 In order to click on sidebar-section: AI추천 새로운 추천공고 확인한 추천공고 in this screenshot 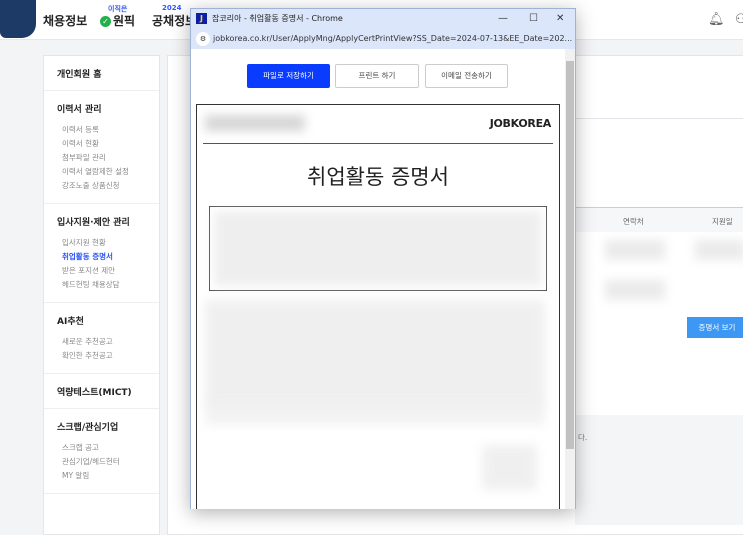, I will do `click(101, 338)`.